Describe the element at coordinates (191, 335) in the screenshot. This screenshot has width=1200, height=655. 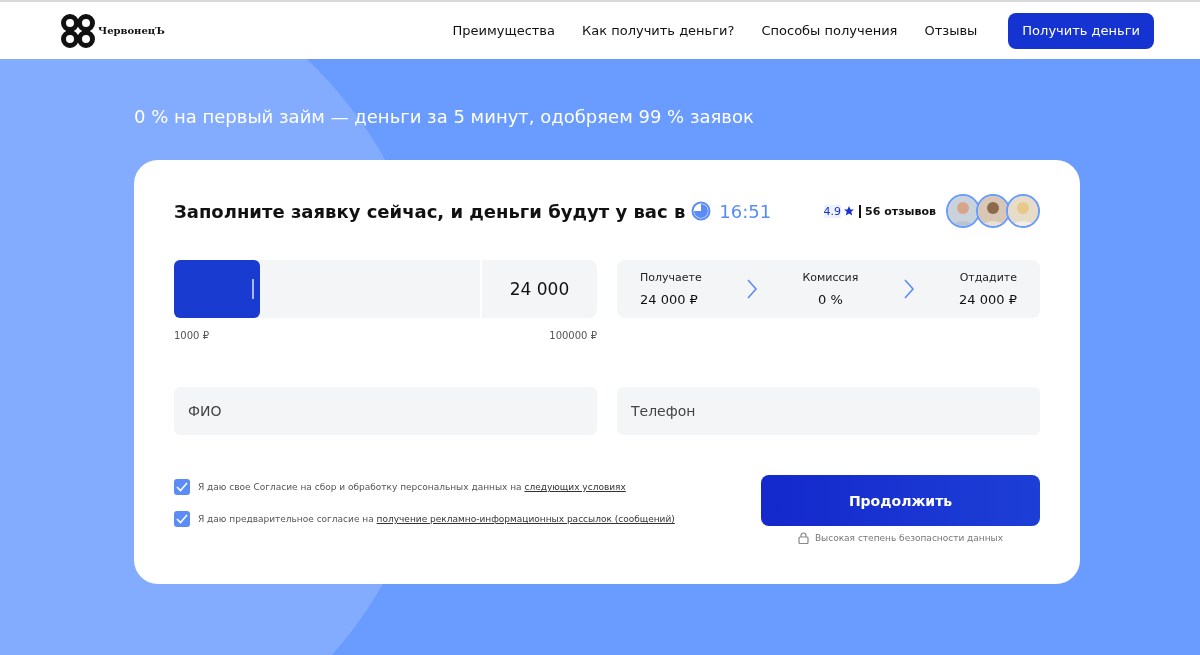
I see `min-amount: 1000 ₽` at that location.